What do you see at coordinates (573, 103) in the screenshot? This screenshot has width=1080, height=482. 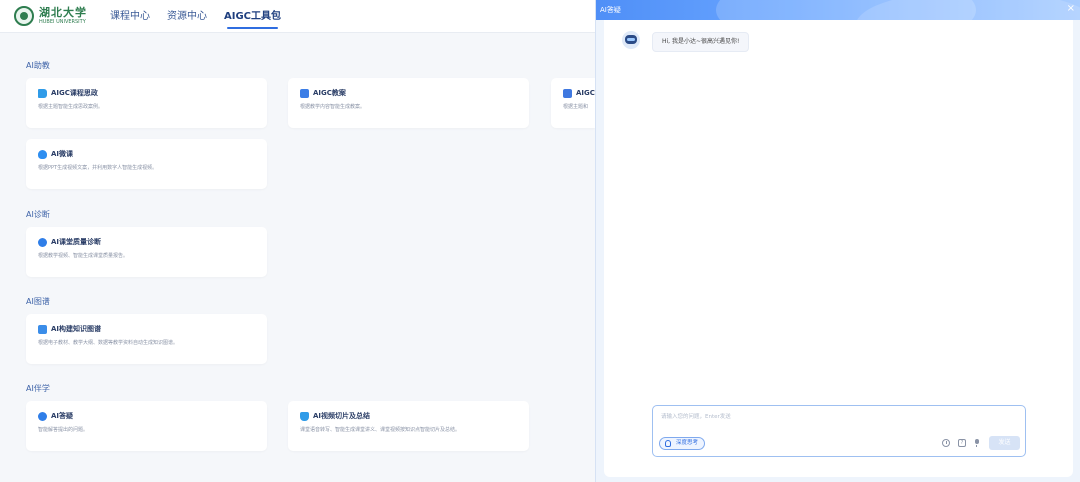 I see `card-aigc-partial: AIGC 根据主题和` at bounding box center [573, 103].